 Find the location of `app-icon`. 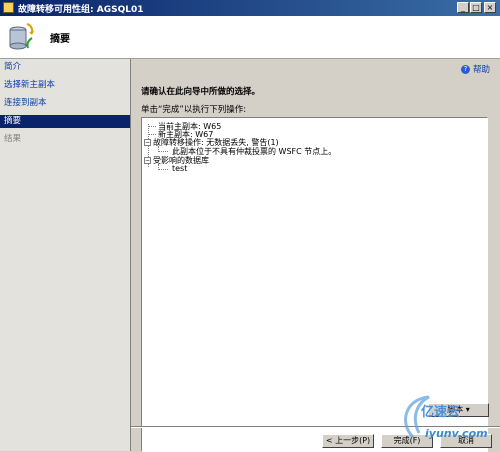

app-icon is located at coordinates (8, 7).